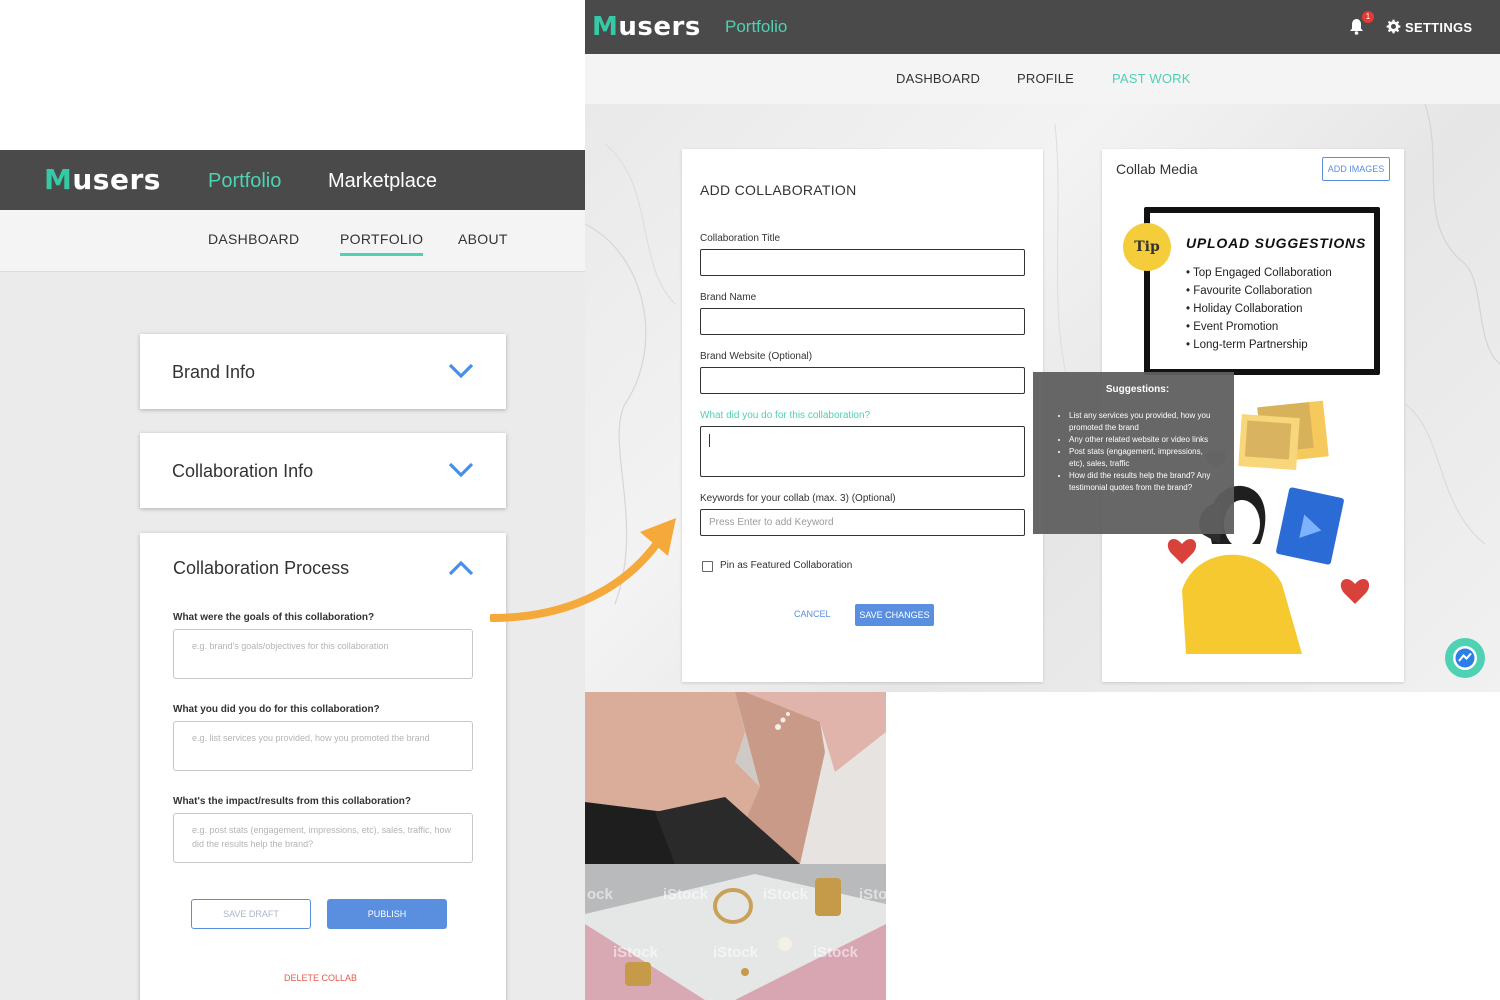  Describe the element at coordinates (382, 243) in the screenshot. I see `subnav-portfolio: PORTFOLIO` at that location.